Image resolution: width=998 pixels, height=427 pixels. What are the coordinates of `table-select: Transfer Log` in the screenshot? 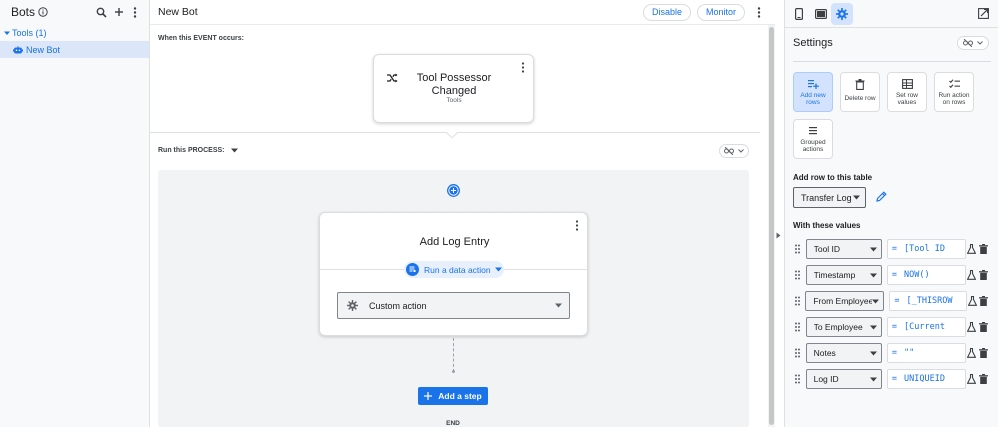 It's located at (829, 197).